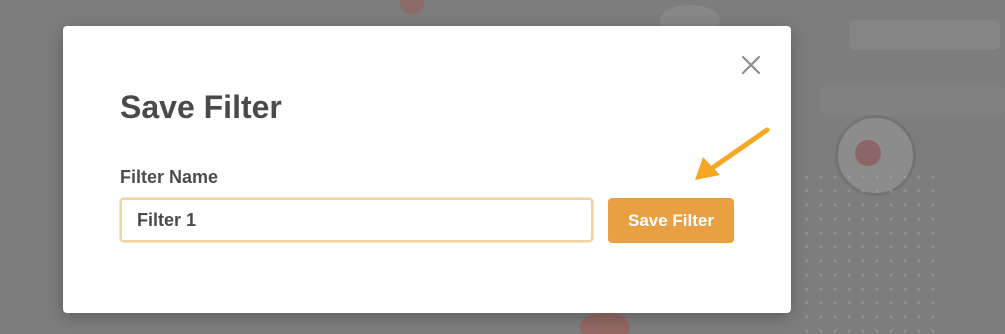 The width and height of the screenshot is (1005, 334). Describe the element at coordinates (870, 252) in the screenshot. I see `background-route` at that location.